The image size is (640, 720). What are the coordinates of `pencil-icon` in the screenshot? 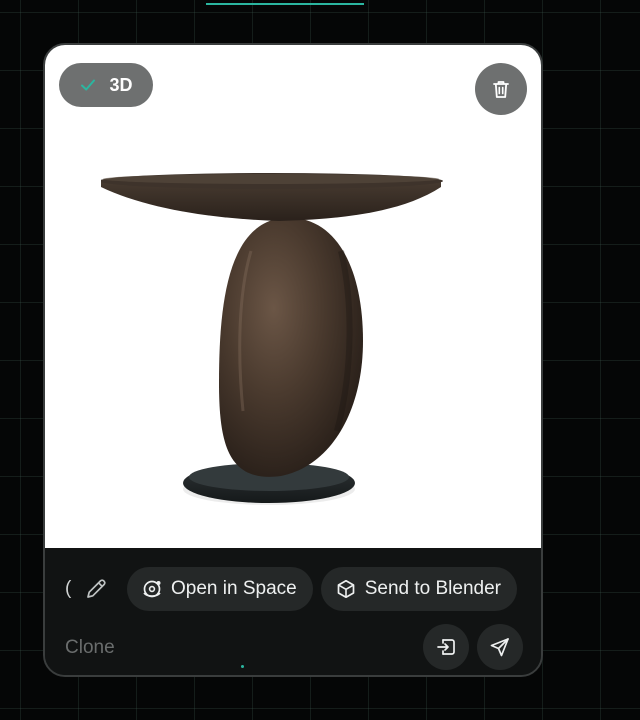 It's located at (96, 588).